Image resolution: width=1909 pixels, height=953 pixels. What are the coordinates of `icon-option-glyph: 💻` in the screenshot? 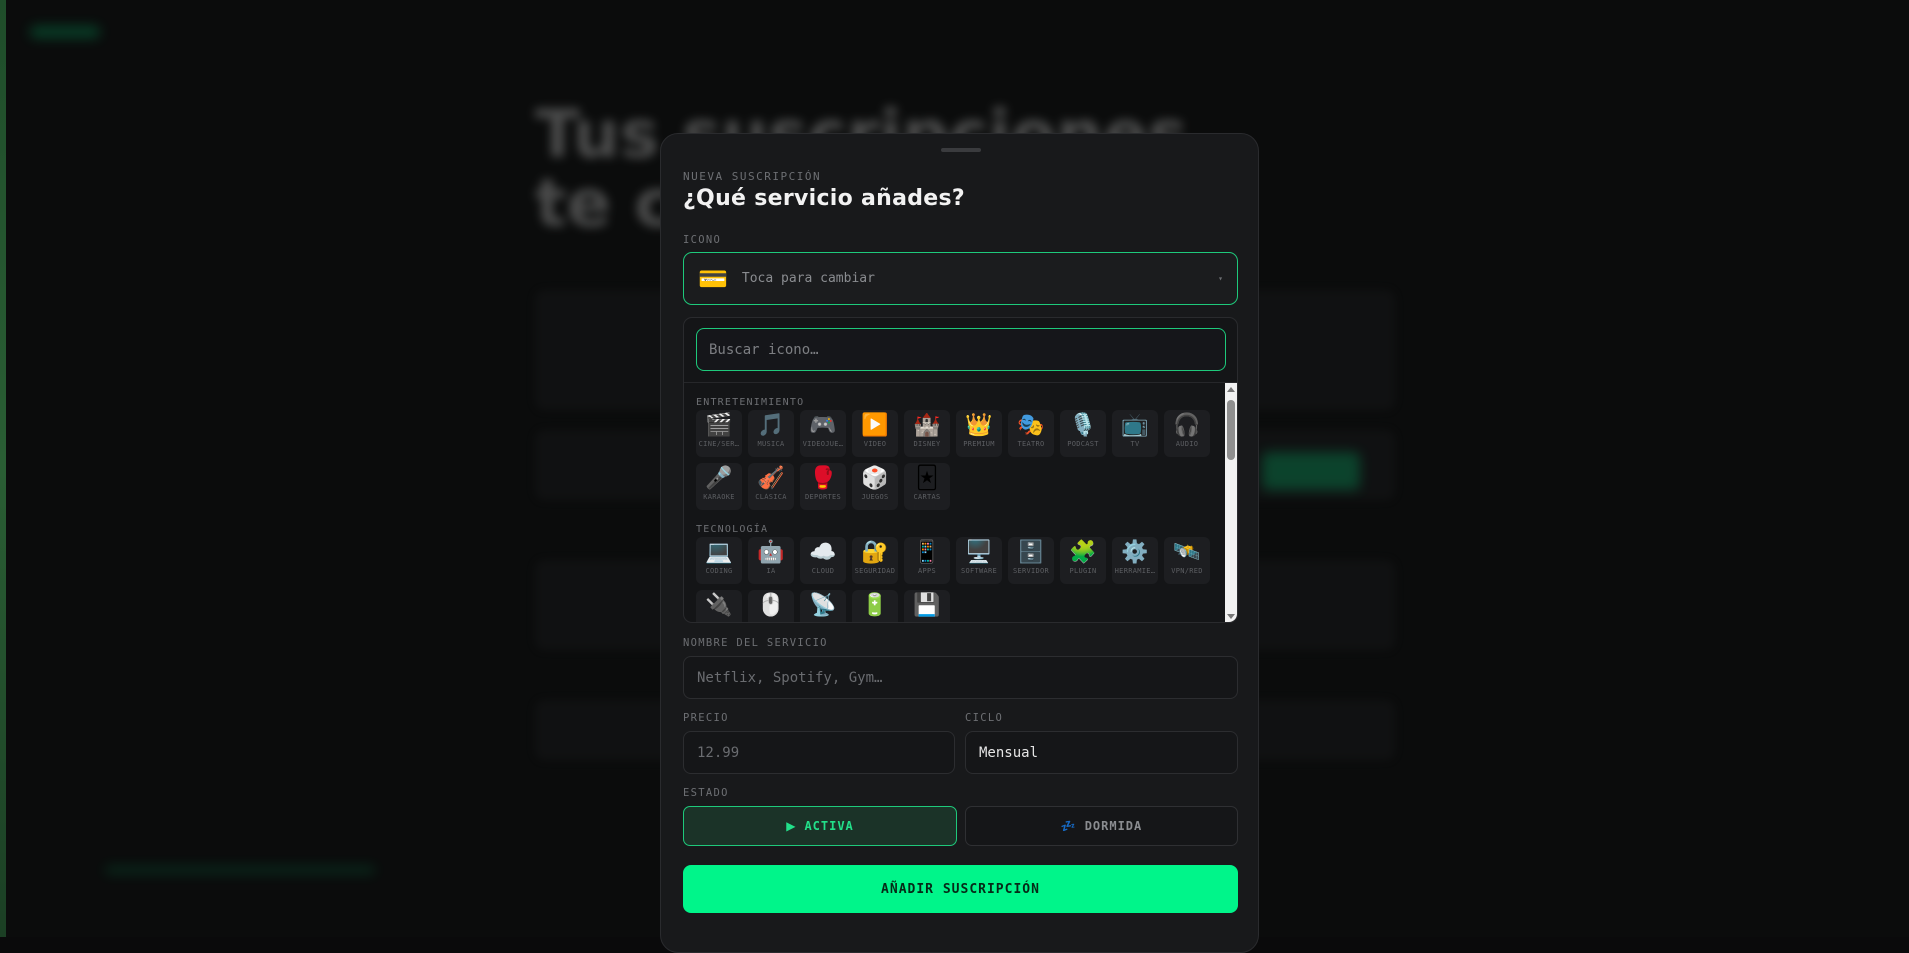 It's located at (719, 552).